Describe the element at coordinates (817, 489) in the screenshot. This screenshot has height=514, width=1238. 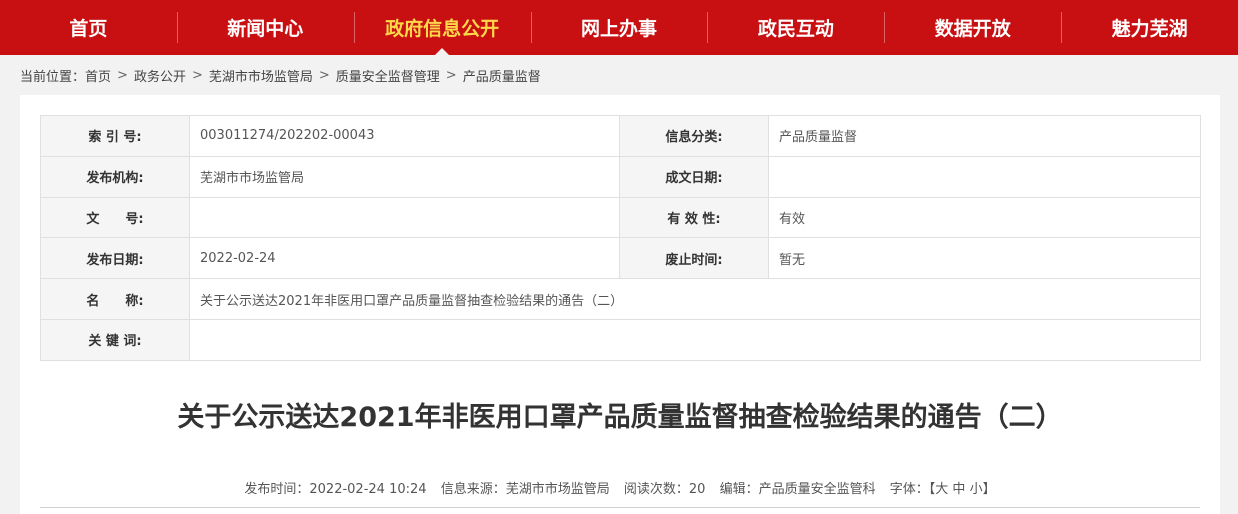
I see `editor-value: 产品质量安全监管科` at that location.